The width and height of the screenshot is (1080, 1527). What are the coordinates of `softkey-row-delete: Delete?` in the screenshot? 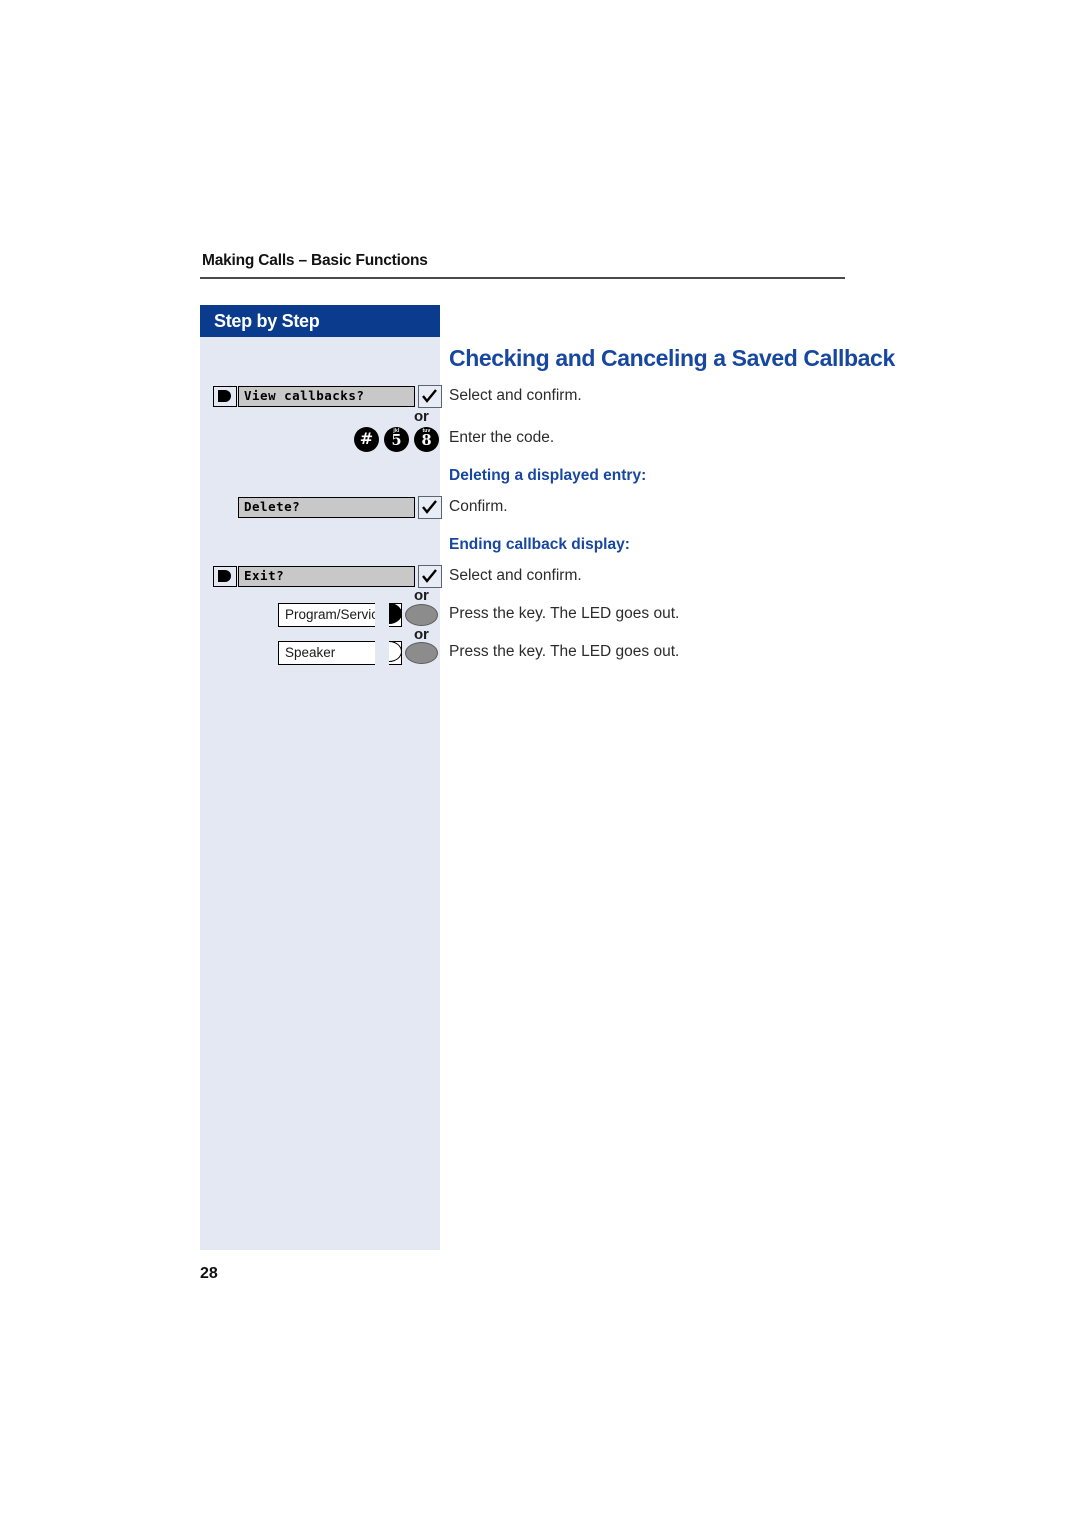 It's located at (327, 507).